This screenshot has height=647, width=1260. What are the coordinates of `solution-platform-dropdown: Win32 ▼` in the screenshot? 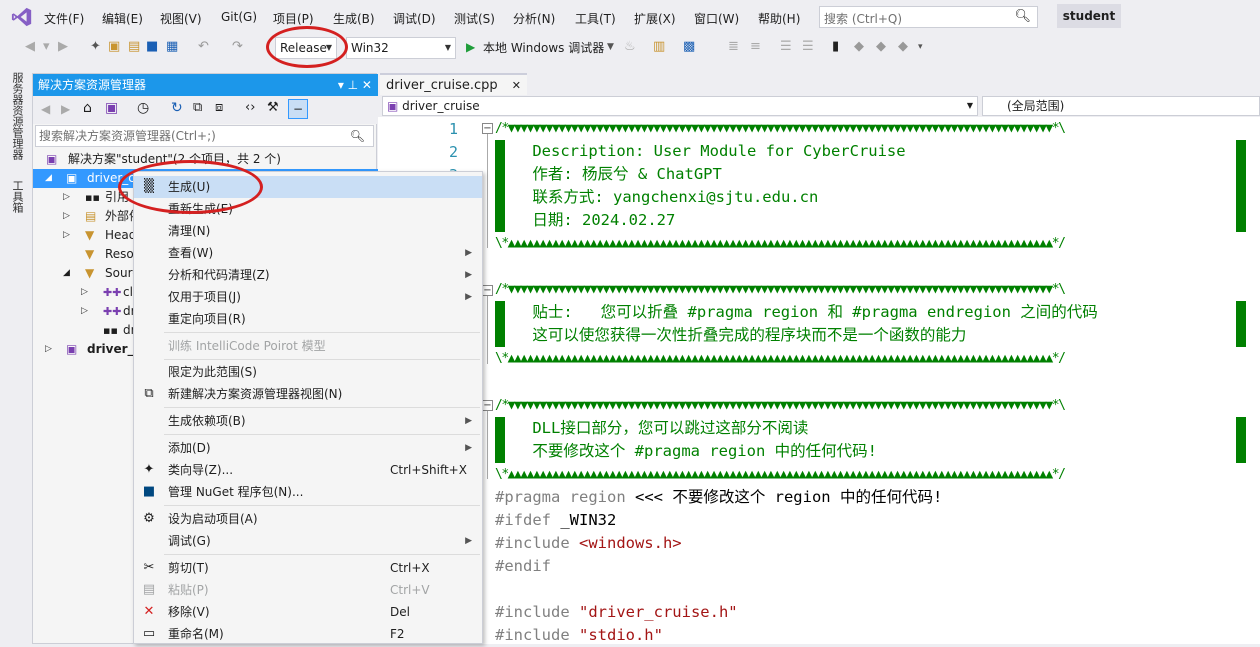 It's located at (401, 48).